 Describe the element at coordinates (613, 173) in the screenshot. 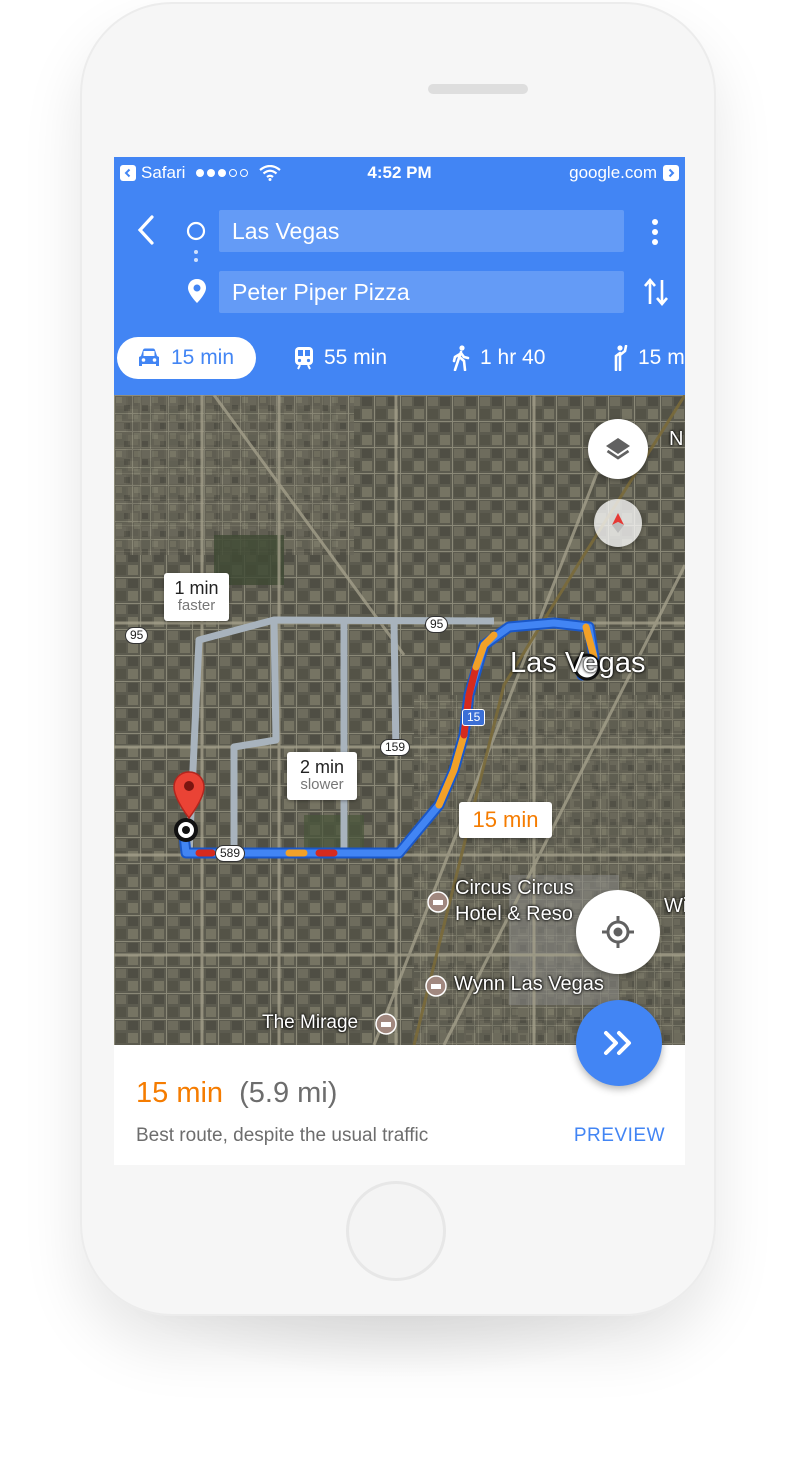

I see `site-link: google.com` at that location.